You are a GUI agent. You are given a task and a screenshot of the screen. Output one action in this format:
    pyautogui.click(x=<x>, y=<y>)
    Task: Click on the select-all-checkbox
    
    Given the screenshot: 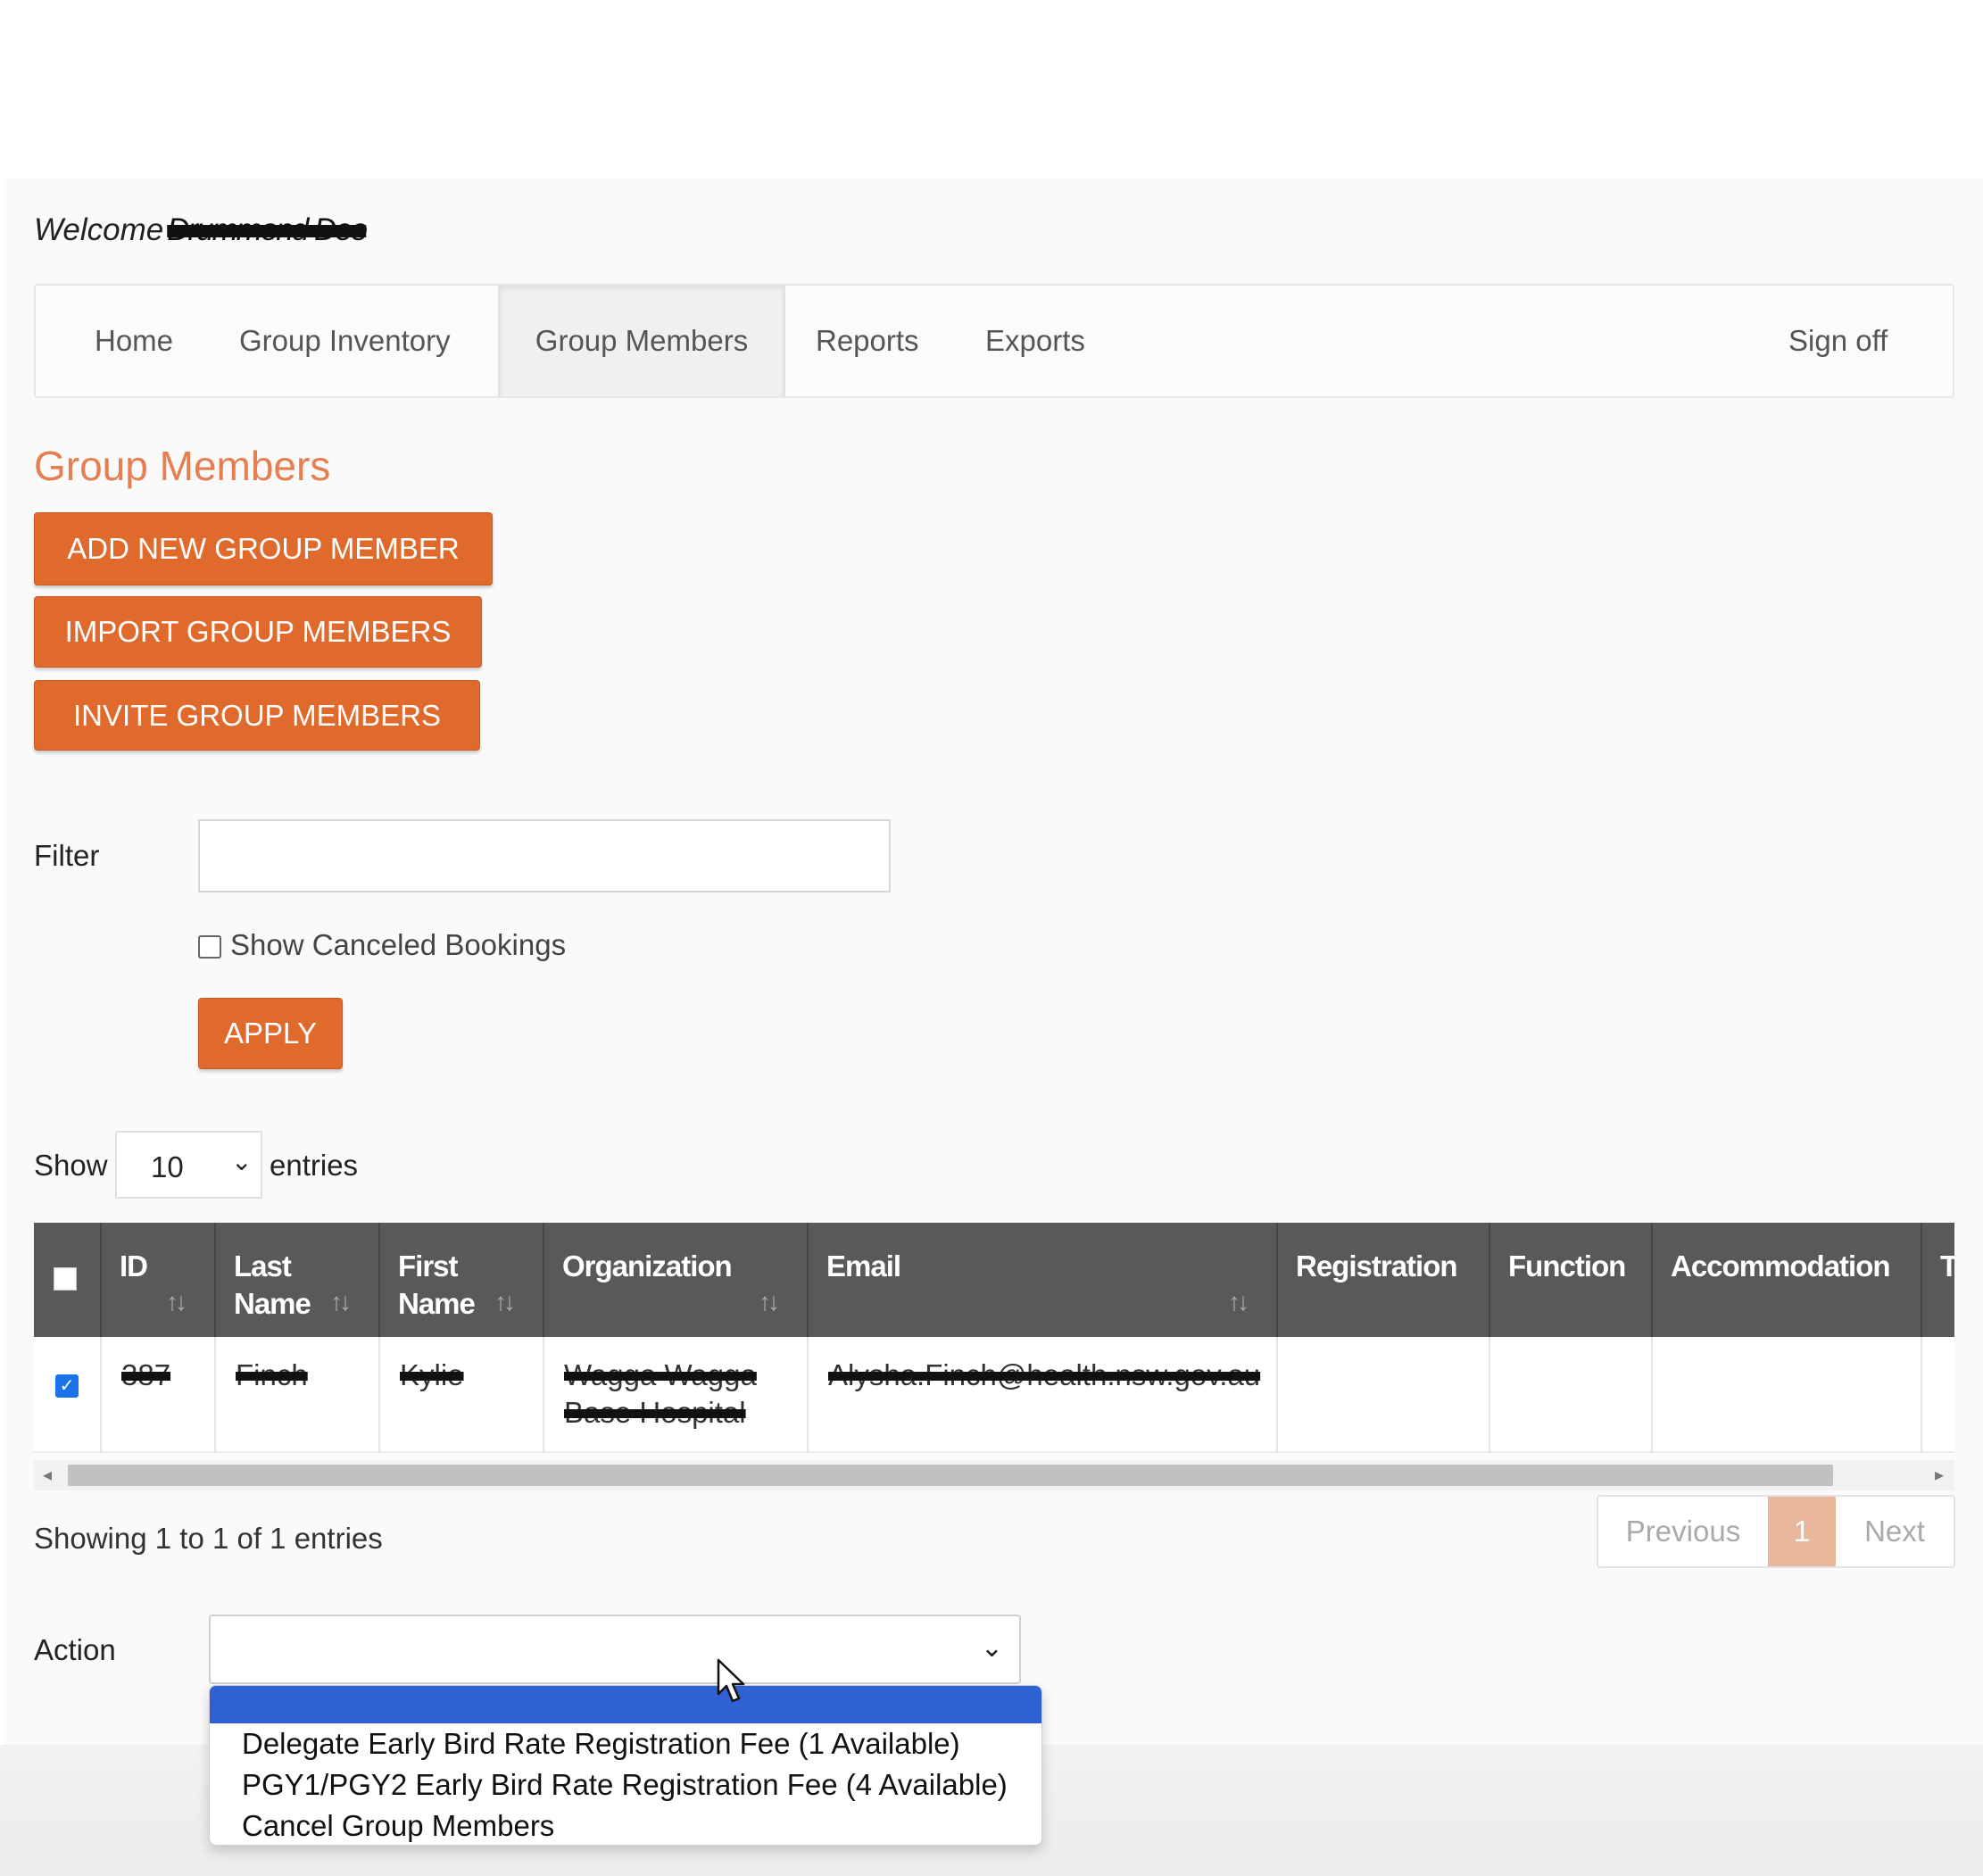 What is the action you would take?
    pyautogui.click(x=65, y=1279)
    